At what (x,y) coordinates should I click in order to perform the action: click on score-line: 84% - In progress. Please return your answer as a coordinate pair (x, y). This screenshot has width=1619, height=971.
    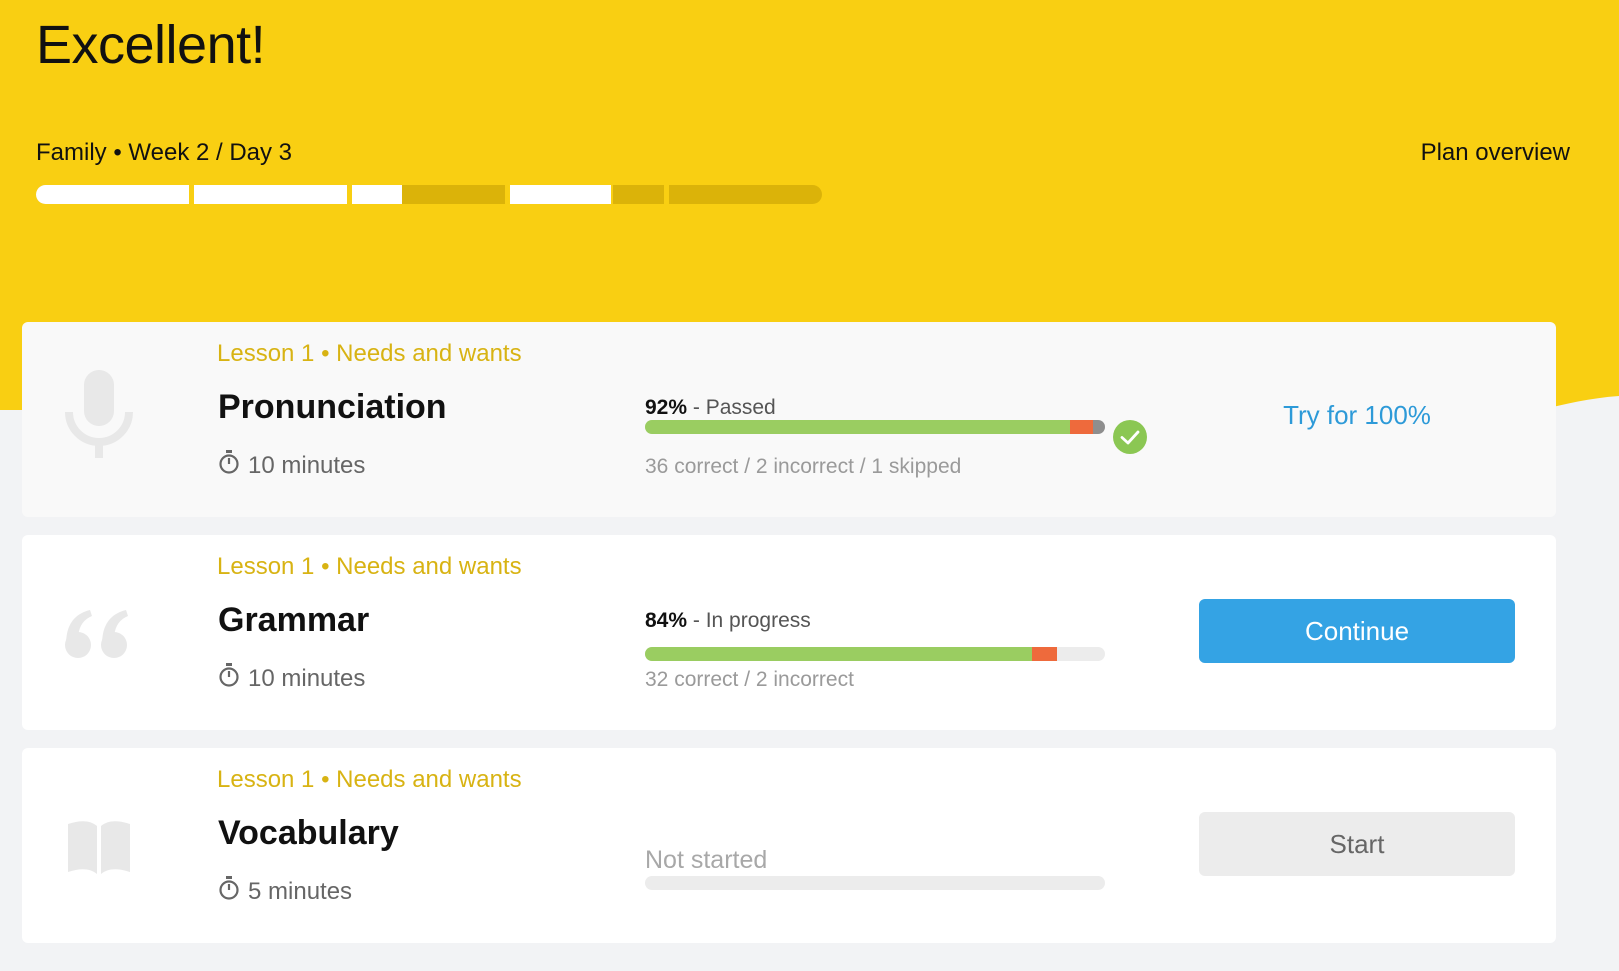
    Looking at the image, I should click on (728, 621).